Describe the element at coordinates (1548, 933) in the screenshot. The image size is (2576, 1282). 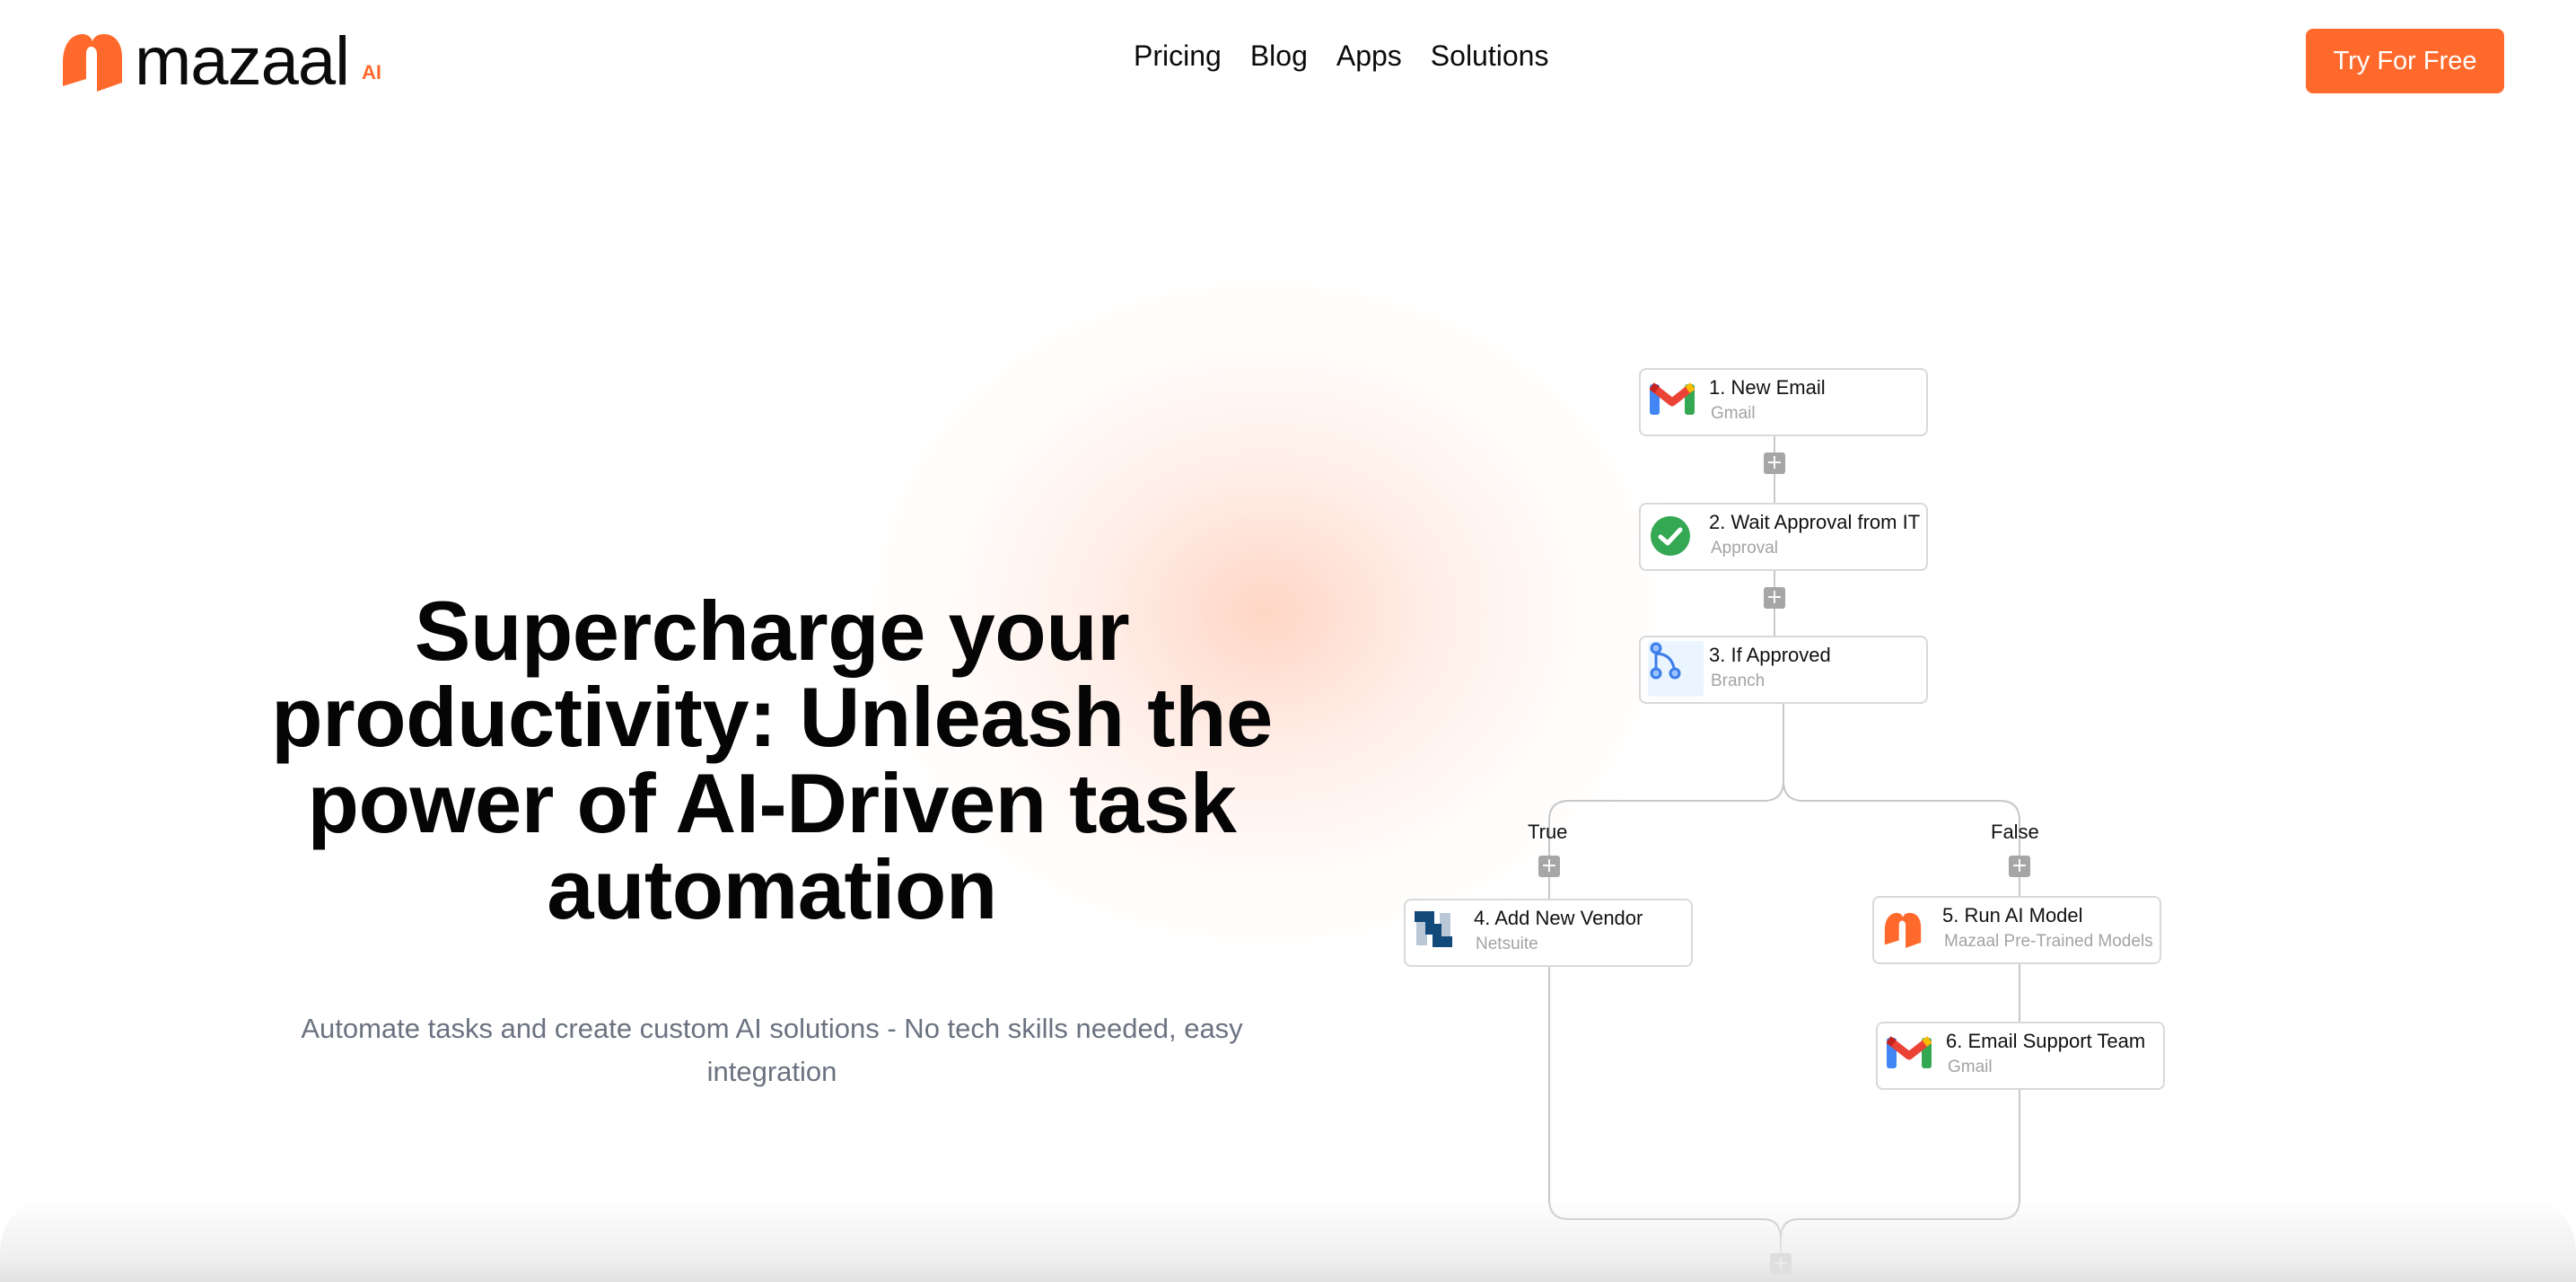
I see `workflow-step-4: 4. Add New Vendor Netsuite` at that location.